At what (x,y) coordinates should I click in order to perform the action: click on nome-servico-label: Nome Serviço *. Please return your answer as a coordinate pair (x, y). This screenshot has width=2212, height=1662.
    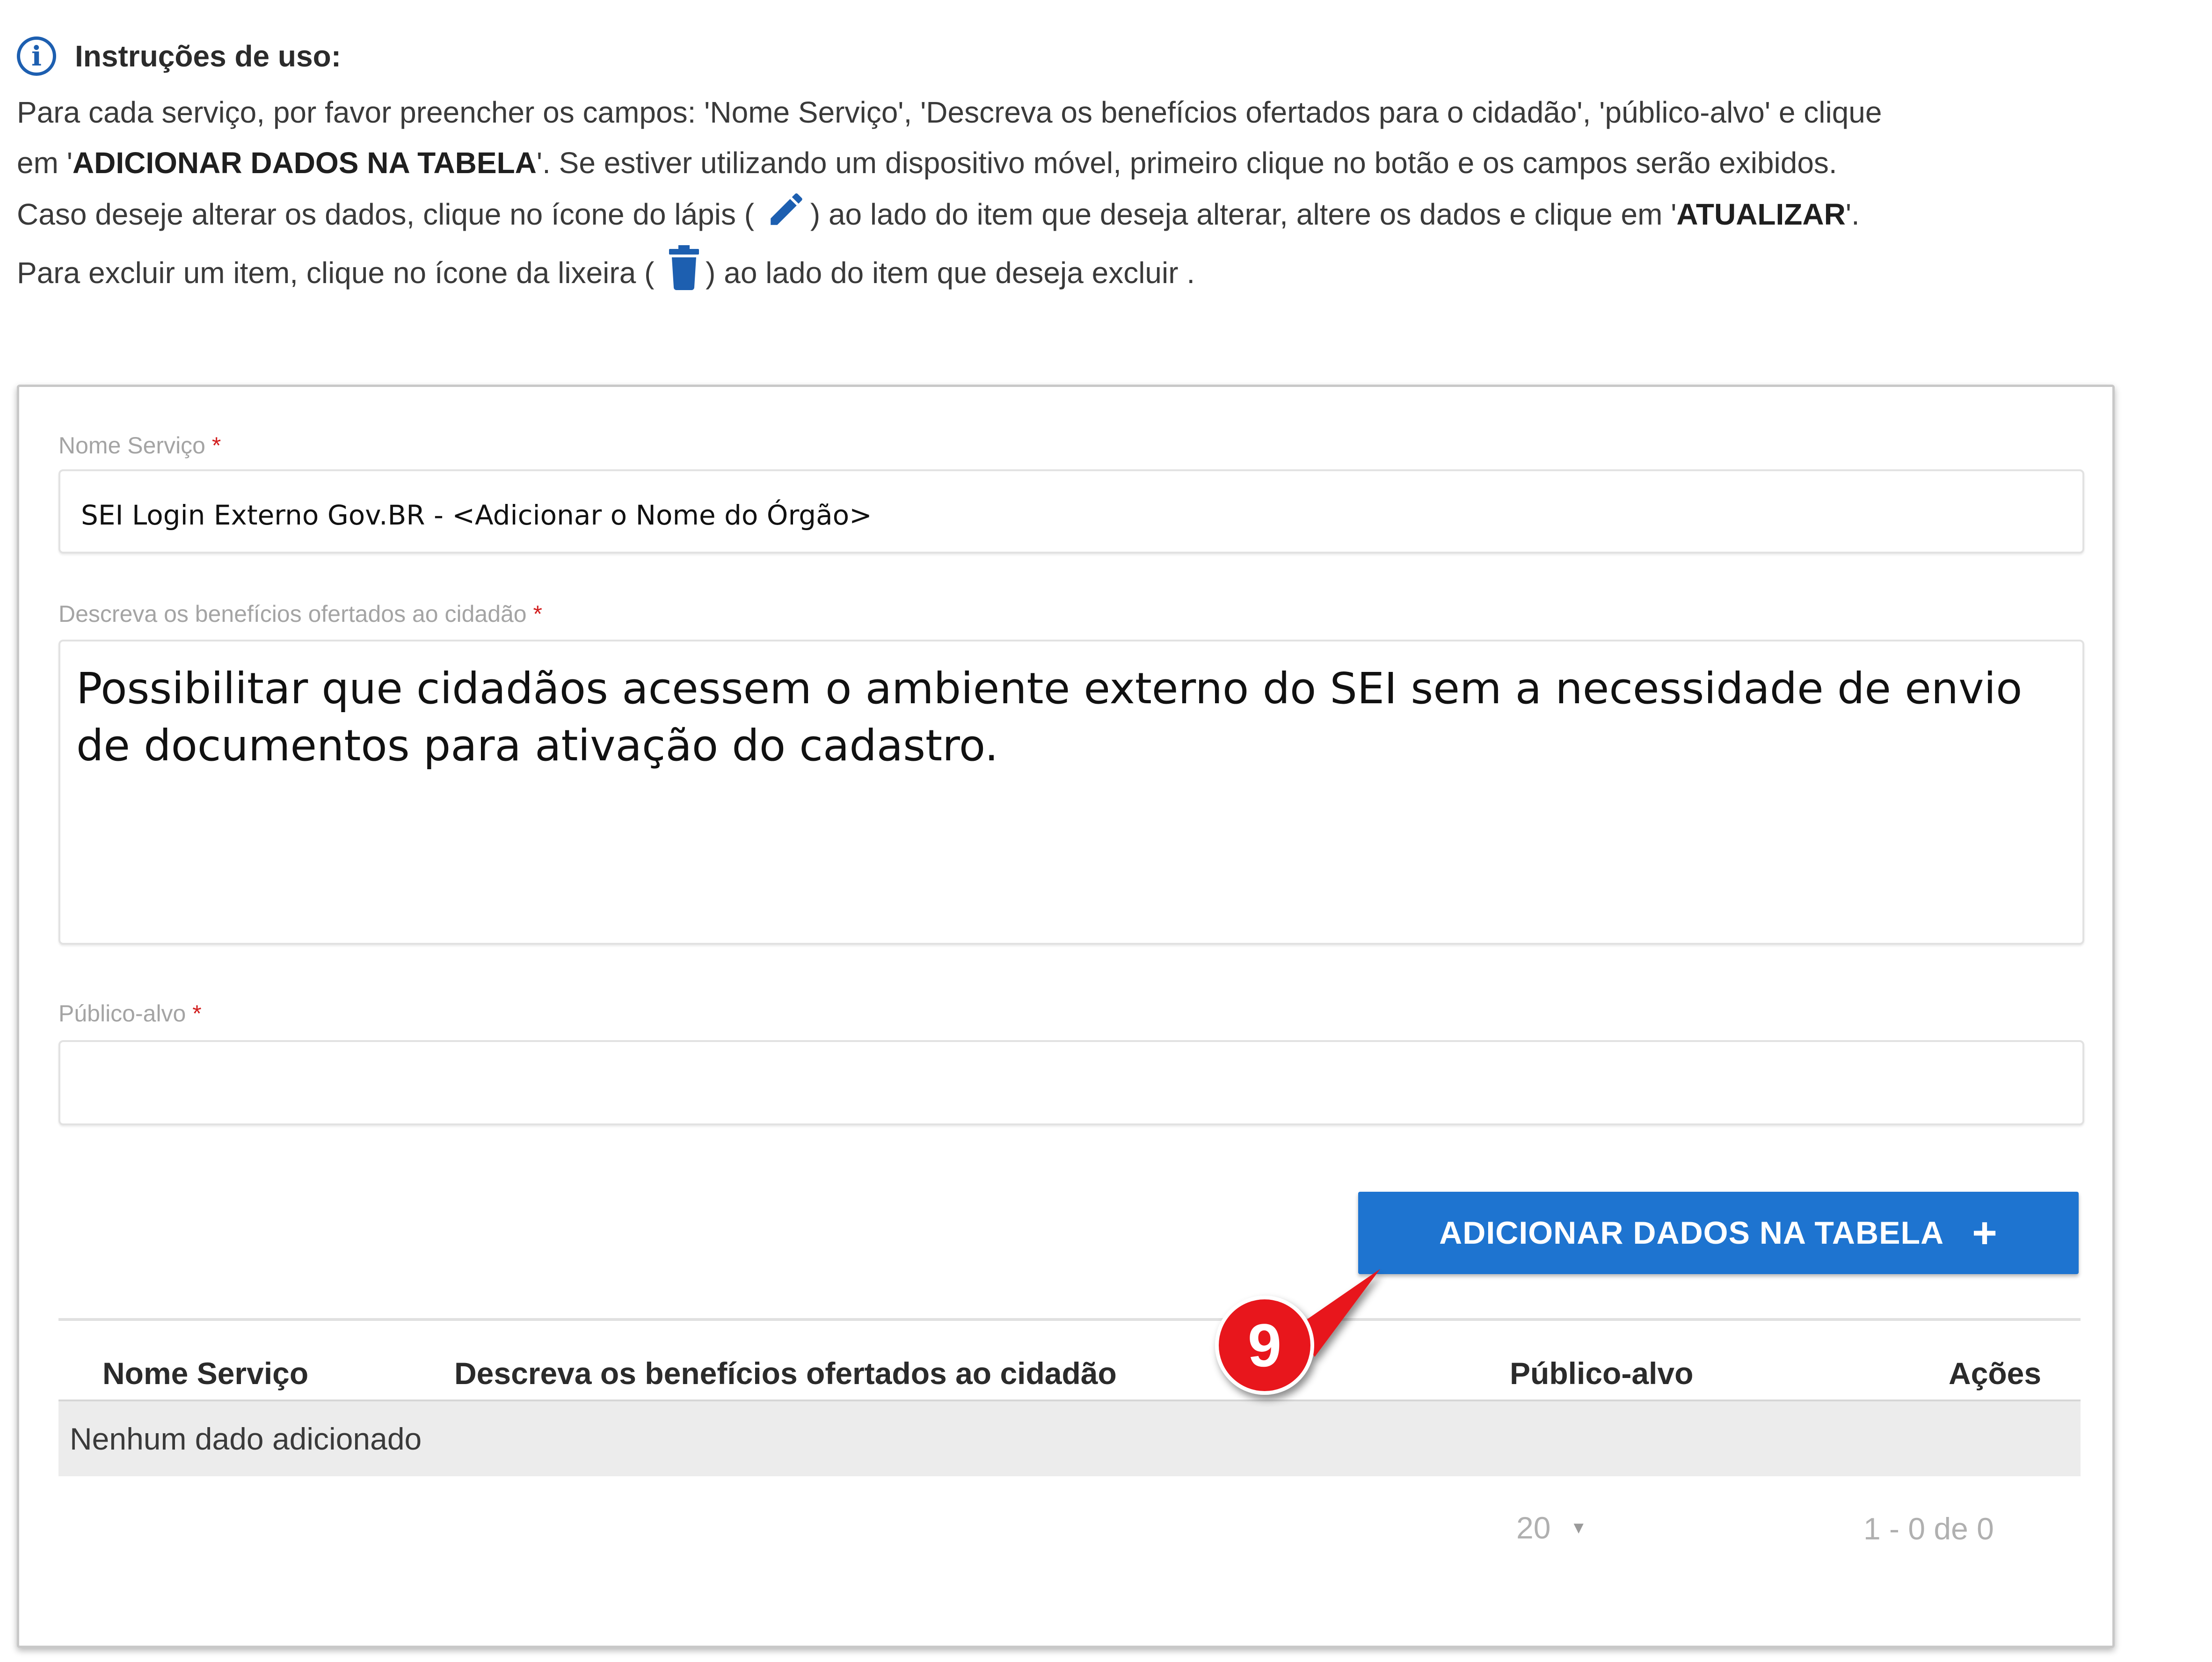
    Looking at the image, I should click on (139, 446).